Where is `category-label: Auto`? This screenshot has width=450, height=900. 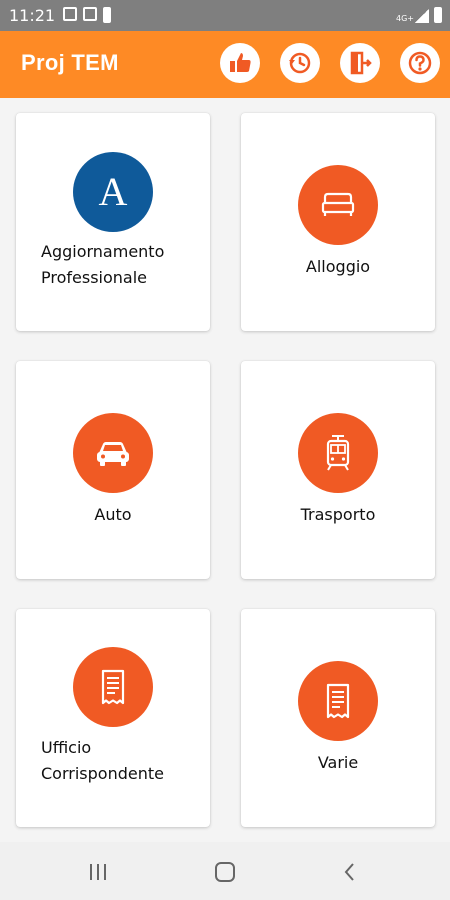
category-label: Auto is located at coordinates (113, 514).